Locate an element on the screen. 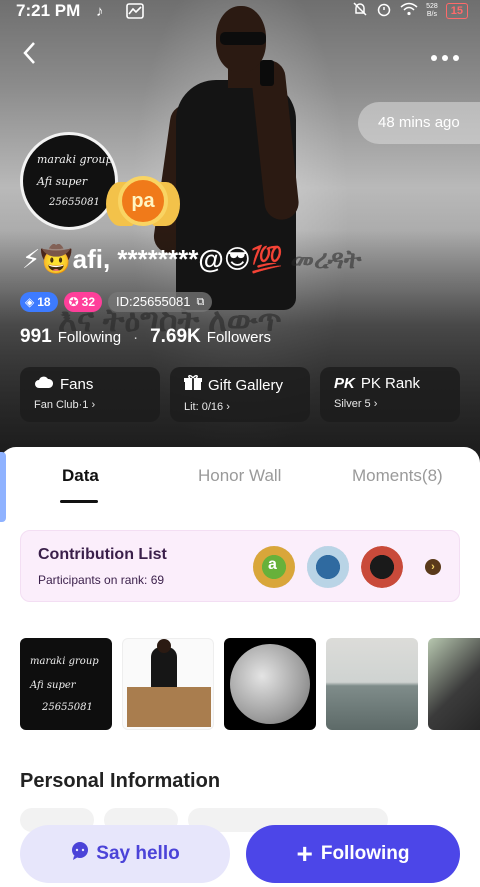 Image resolution: width=480 pixels, height=887 pixels. user-id-tag: ID:25655081 ⧉ is located at coordinates (160, 302).